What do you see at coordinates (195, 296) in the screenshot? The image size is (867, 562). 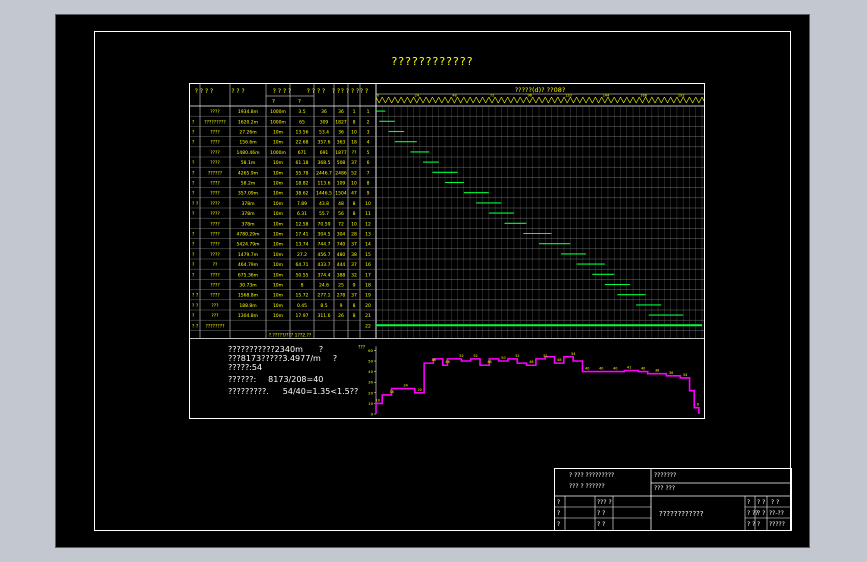 I see `row-mark: ? ?` at bounding box center [195, 296].